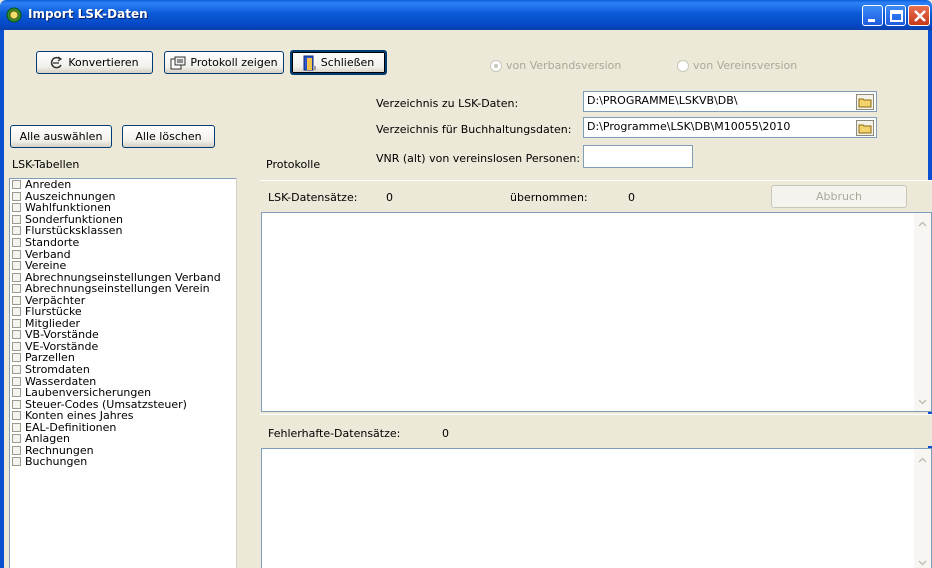 Image resolution: width=932 pixels, height=568 pixels. I want to click on checklist-item: EAL-Definitionen, so click(123, 427).